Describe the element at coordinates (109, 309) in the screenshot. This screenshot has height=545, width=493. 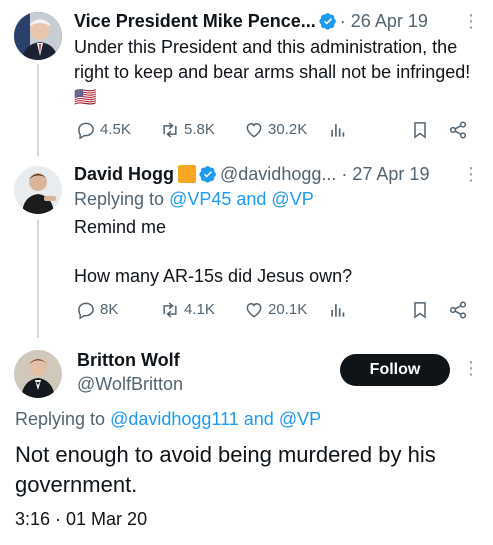
I see `reply-count: 8K` at that location.